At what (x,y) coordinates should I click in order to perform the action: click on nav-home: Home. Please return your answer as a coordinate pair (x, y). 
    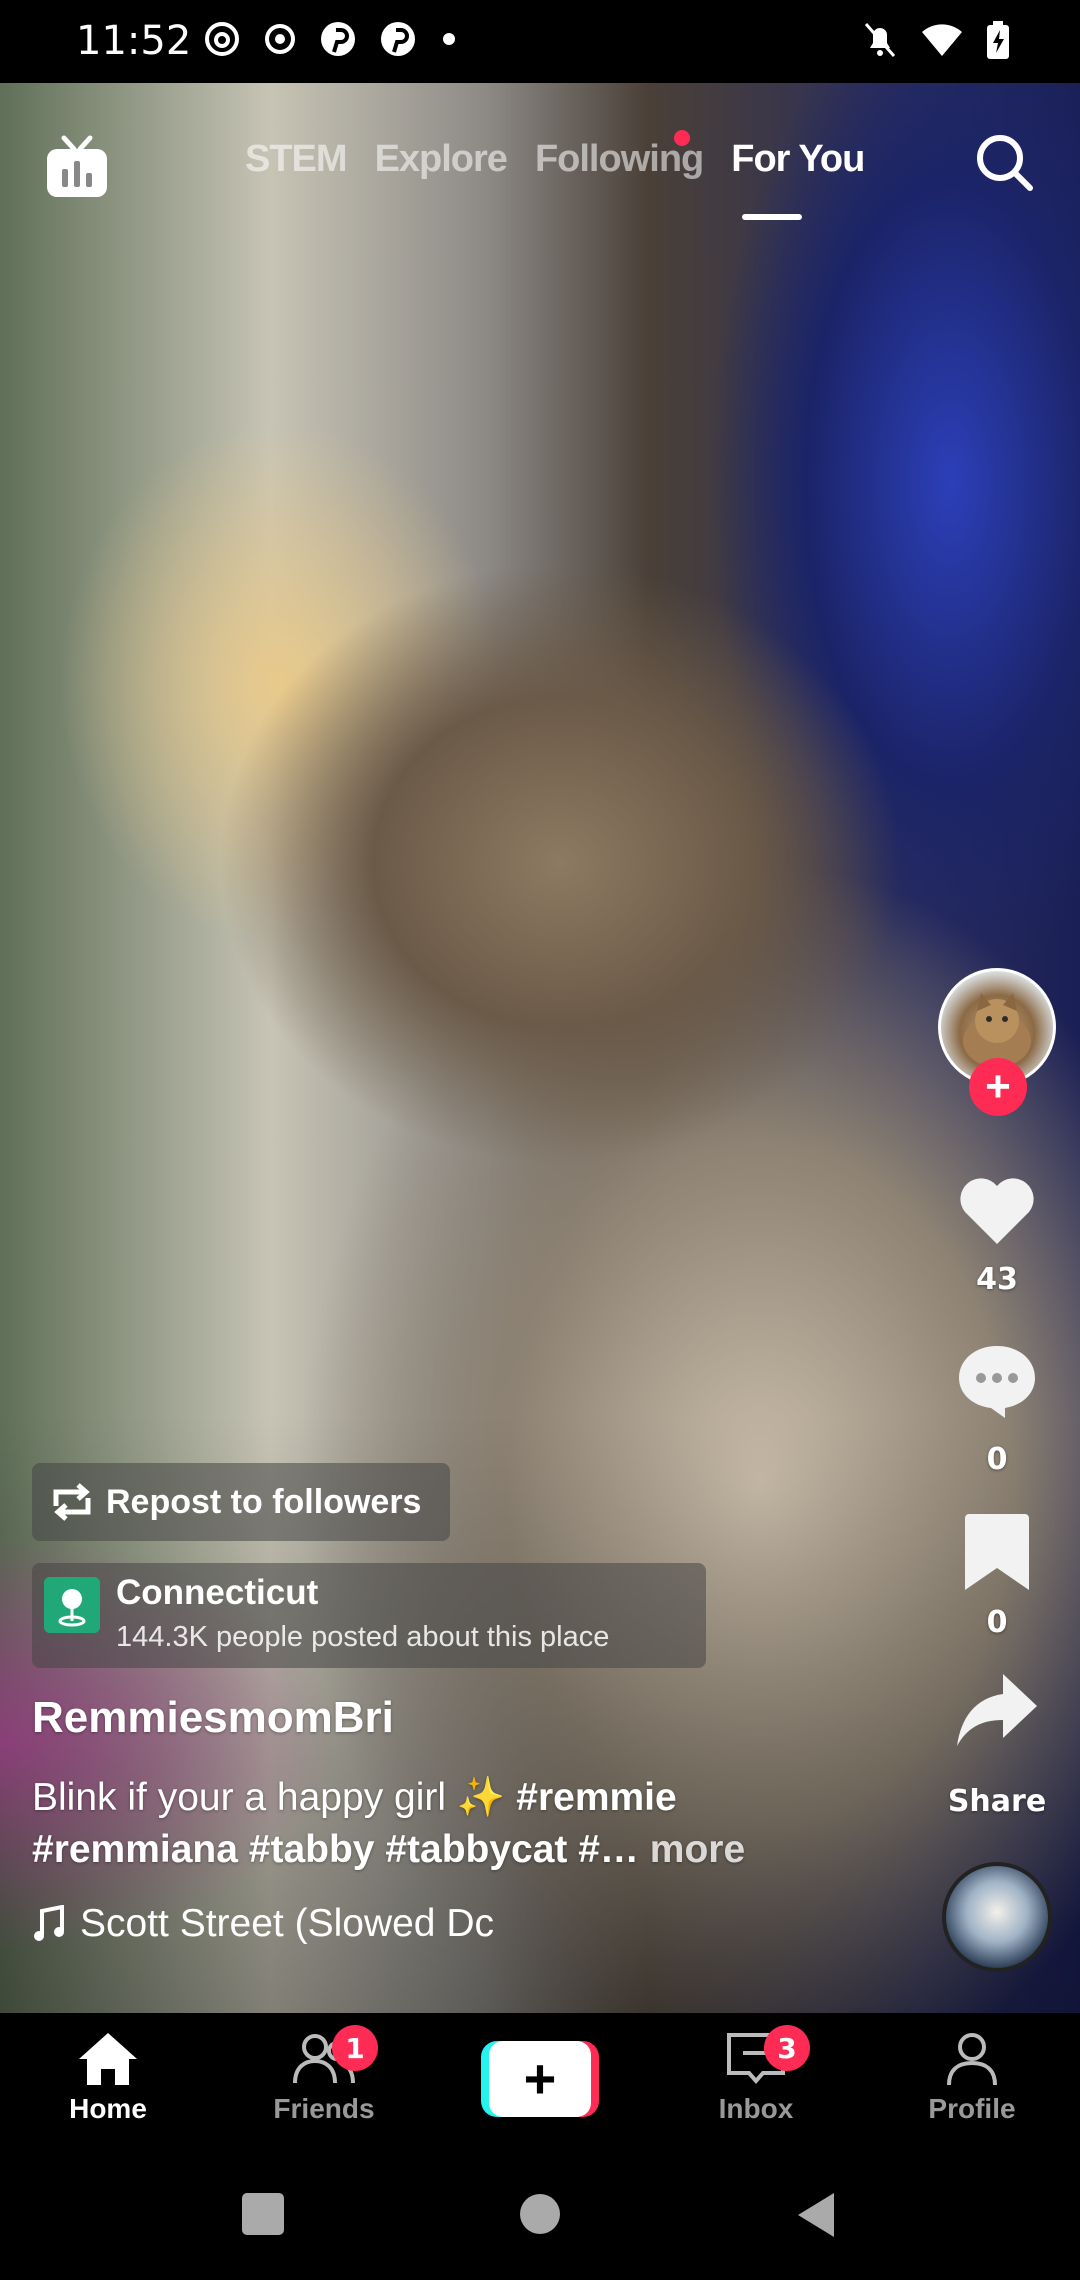
    Looking at the image, I should click on (108, 2077).